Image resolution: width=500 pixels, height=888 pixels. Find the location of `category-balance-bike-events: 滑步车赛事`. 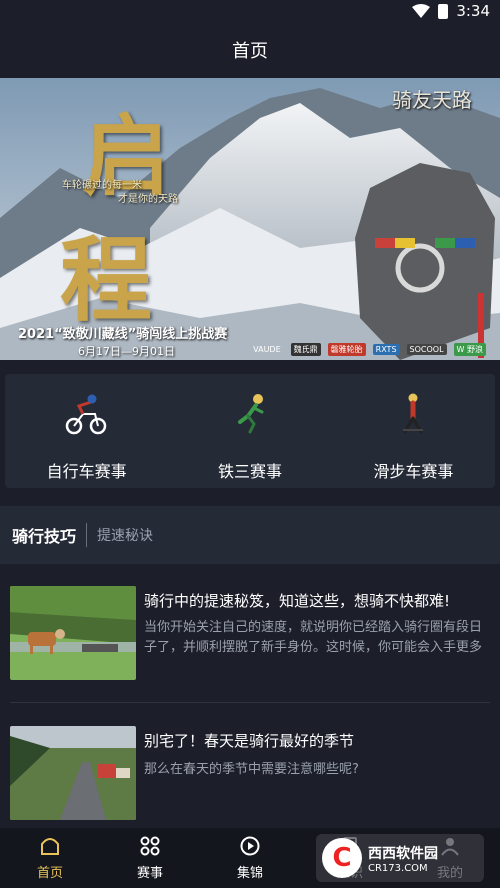

category-balance-bike-events: 滑步车赛事 is located at coordinates (413, 431).